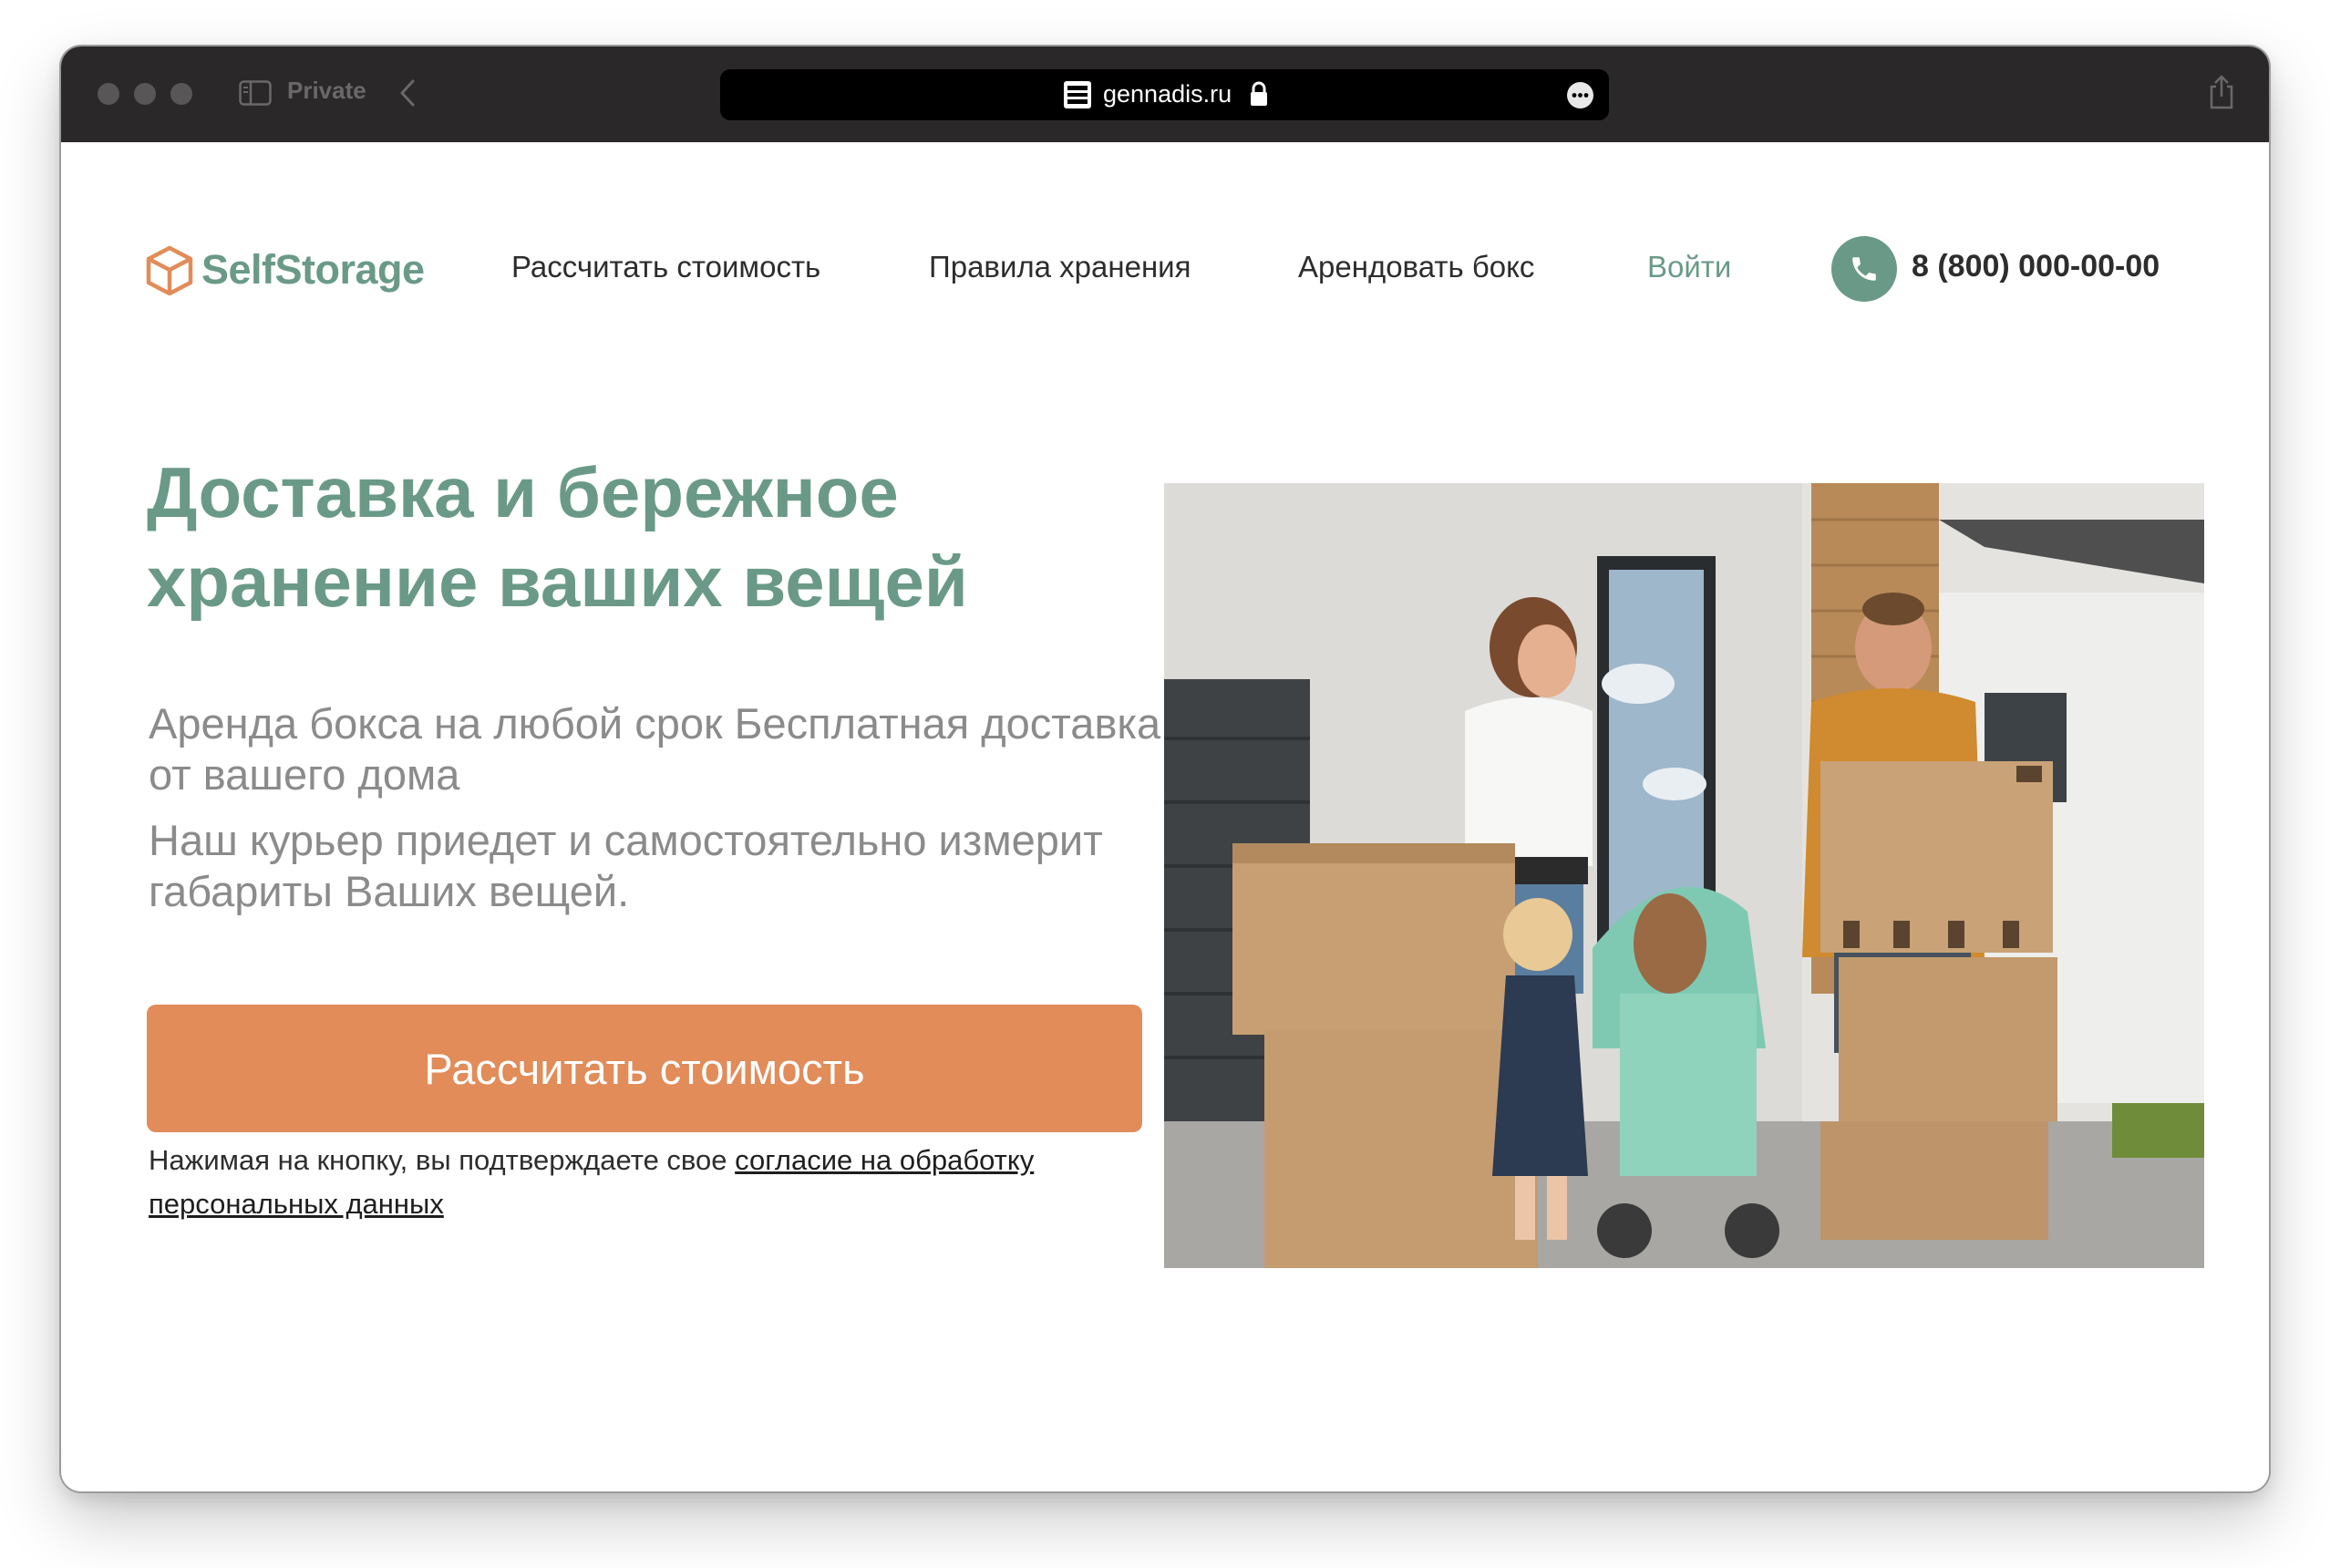 This screenshot has width=2330, height=1568. I want to click on browser-toolbar: Private gennadis.ru, so click(1165, 94).